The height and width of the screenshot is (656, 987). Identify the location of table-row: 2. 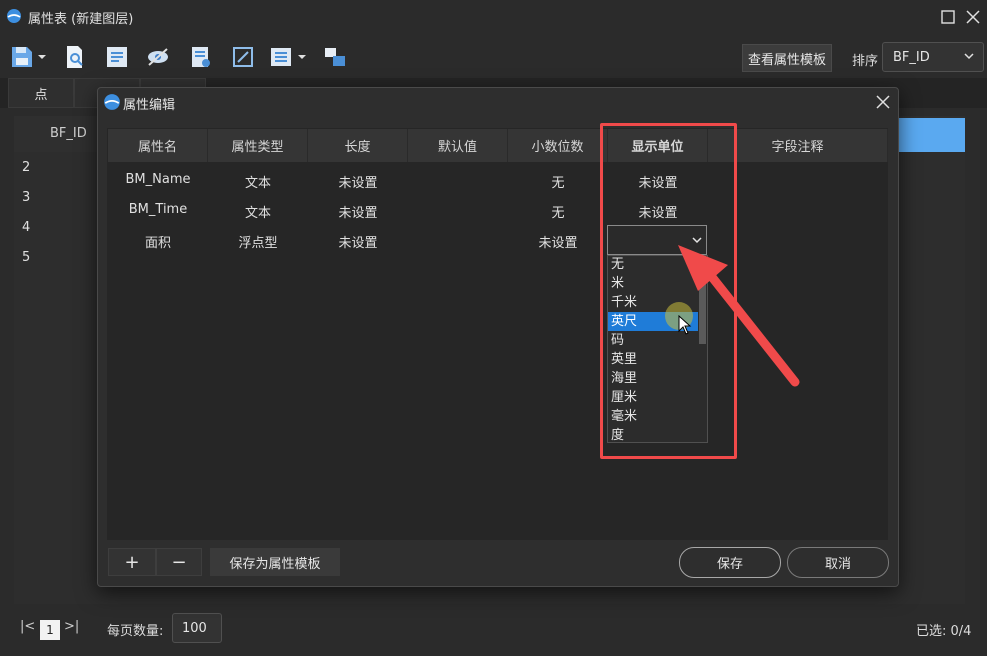
(26, 167).